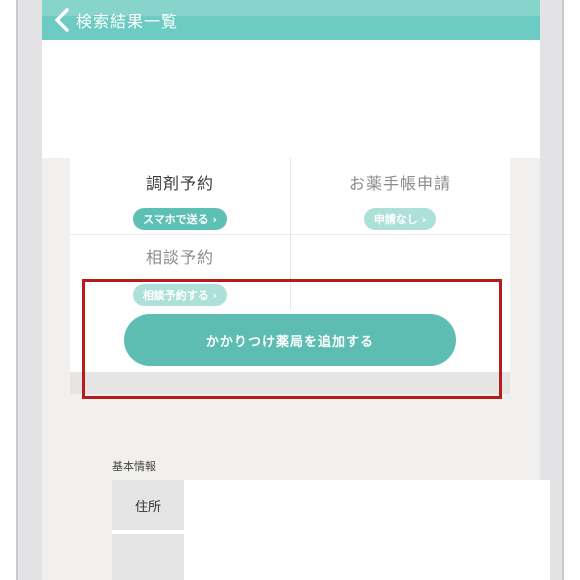  Describe the element at coordinates (179, 257) in the screenshot. I see `service-title: 相談予約` at that location.